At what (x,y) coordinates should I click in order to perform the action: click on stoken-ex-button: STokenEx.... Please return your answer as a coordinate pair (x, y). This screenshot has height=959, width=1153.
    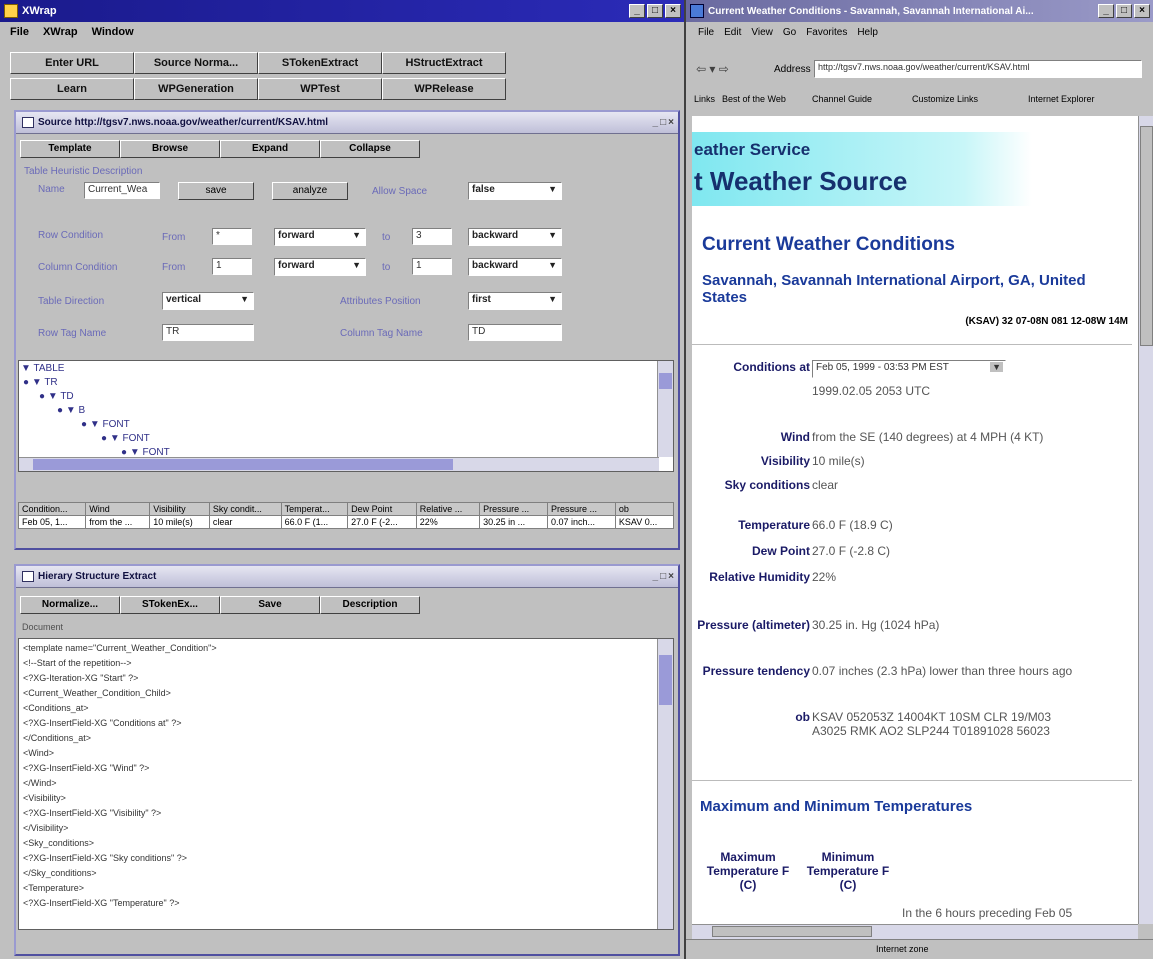
    Looking at the image, I should click on (170, 605).